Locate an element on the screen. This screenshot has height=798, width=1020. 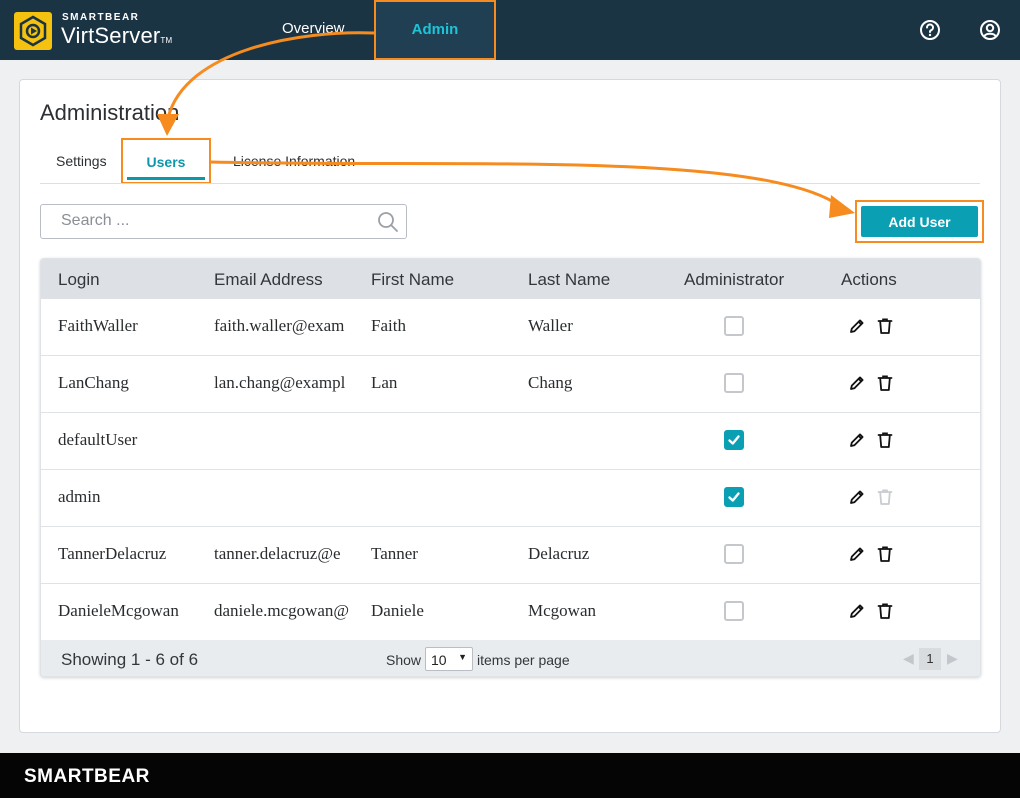
nav-admin-highlight: Admin is located at coordinates (435, 30).